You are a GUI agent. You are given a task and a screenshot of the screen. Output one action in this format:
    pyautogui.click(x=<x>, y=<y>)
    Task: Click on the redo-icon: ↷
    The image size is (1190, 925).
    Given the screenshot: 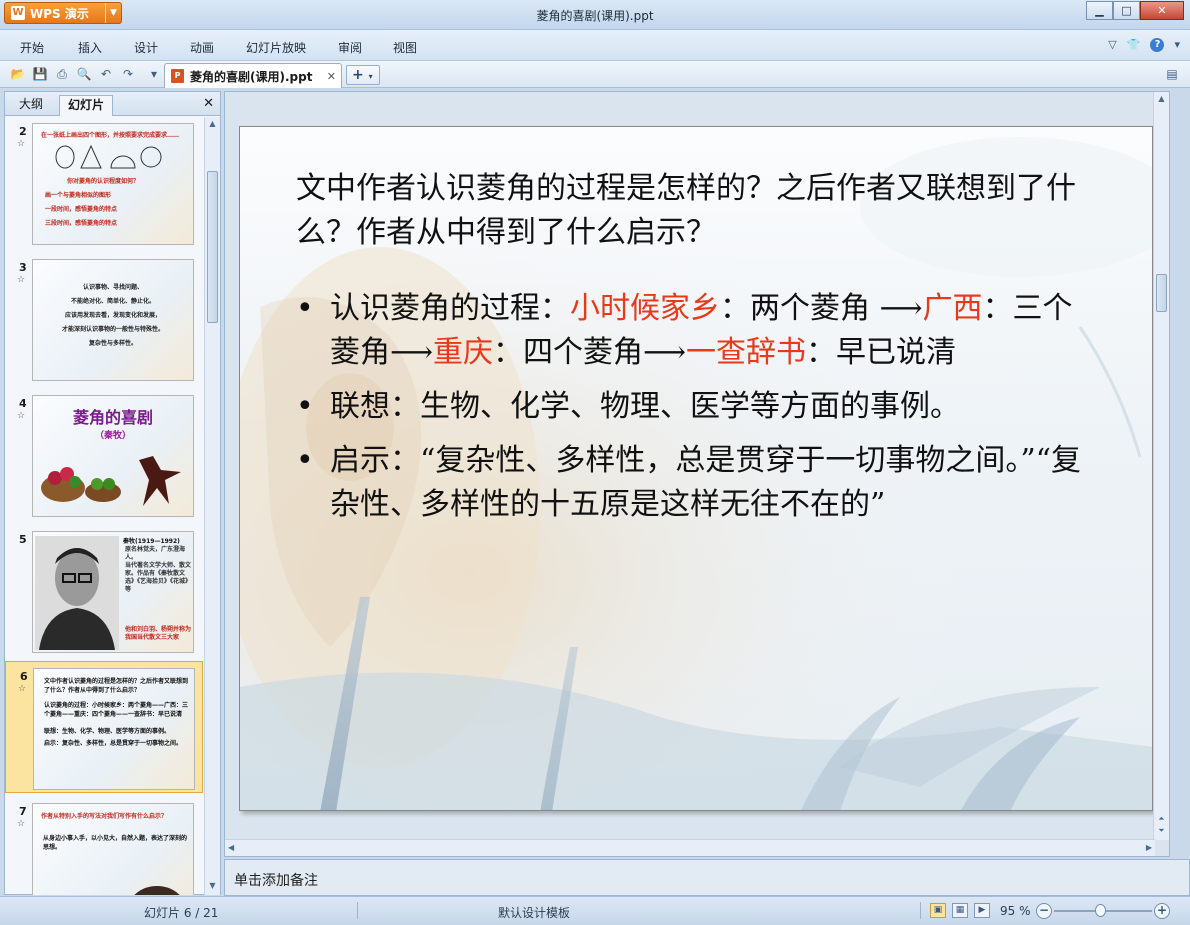 What is the action you would take?
    pyautogui.click(x=128, y=74)
    